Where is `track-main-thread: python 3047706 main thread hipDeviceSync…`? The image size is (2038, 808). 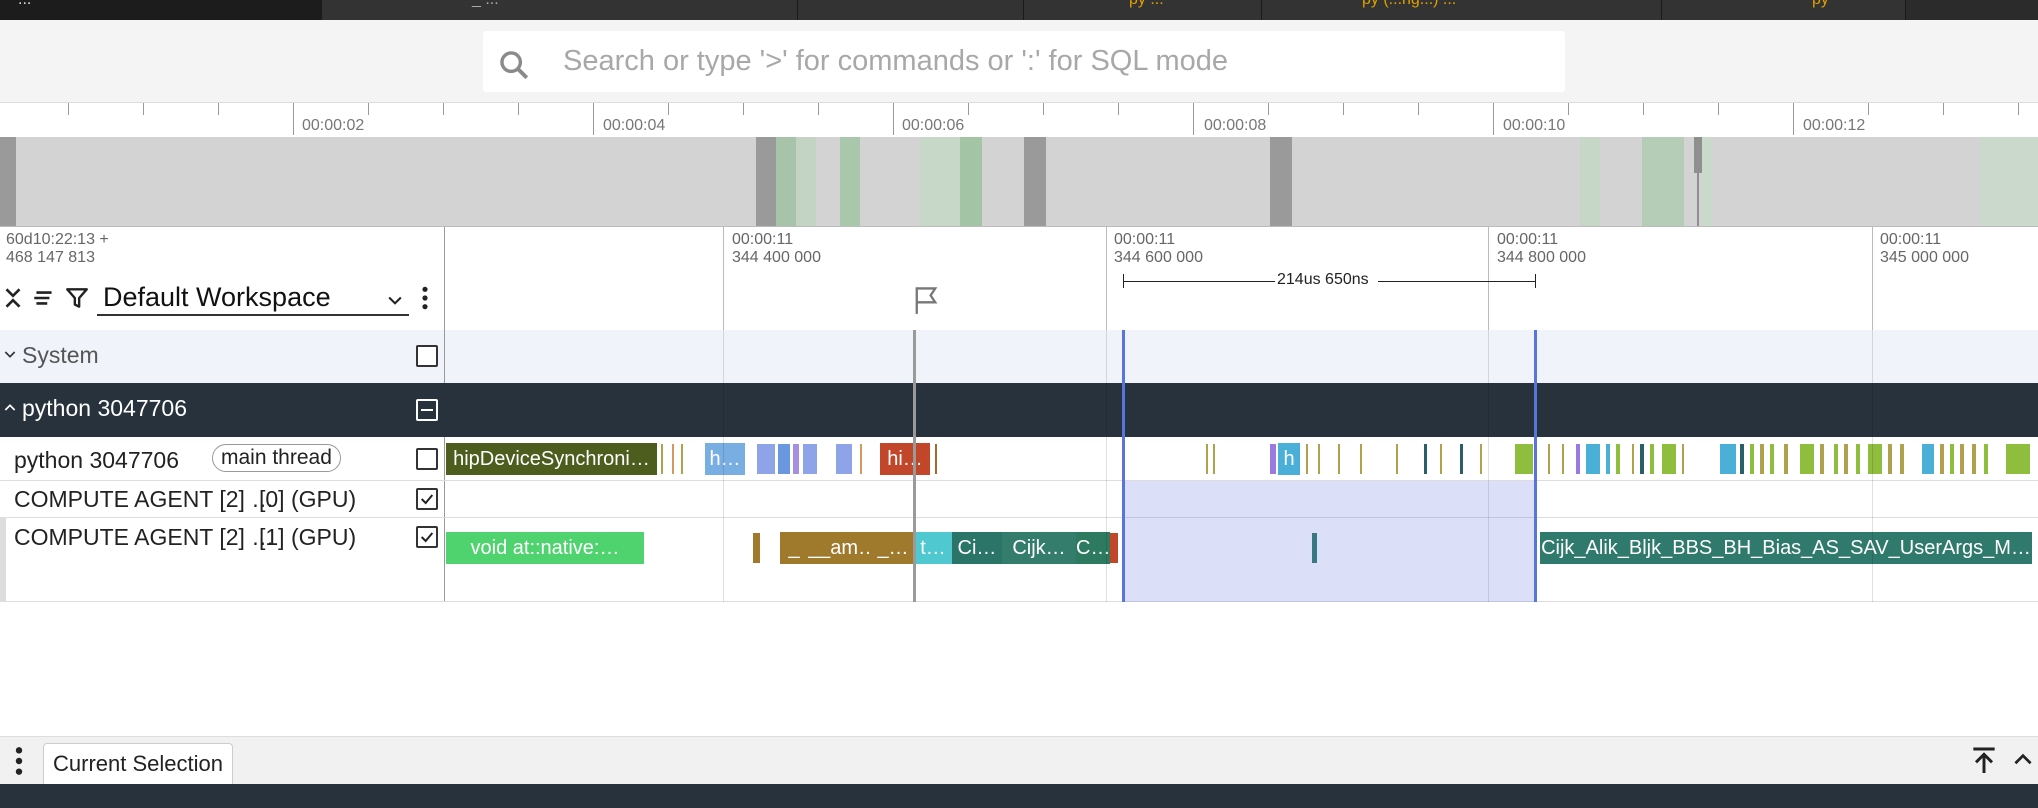
track-main-thread: python 3047706 main thread hipDeviceSync… is located at coordinates (1019, 459).